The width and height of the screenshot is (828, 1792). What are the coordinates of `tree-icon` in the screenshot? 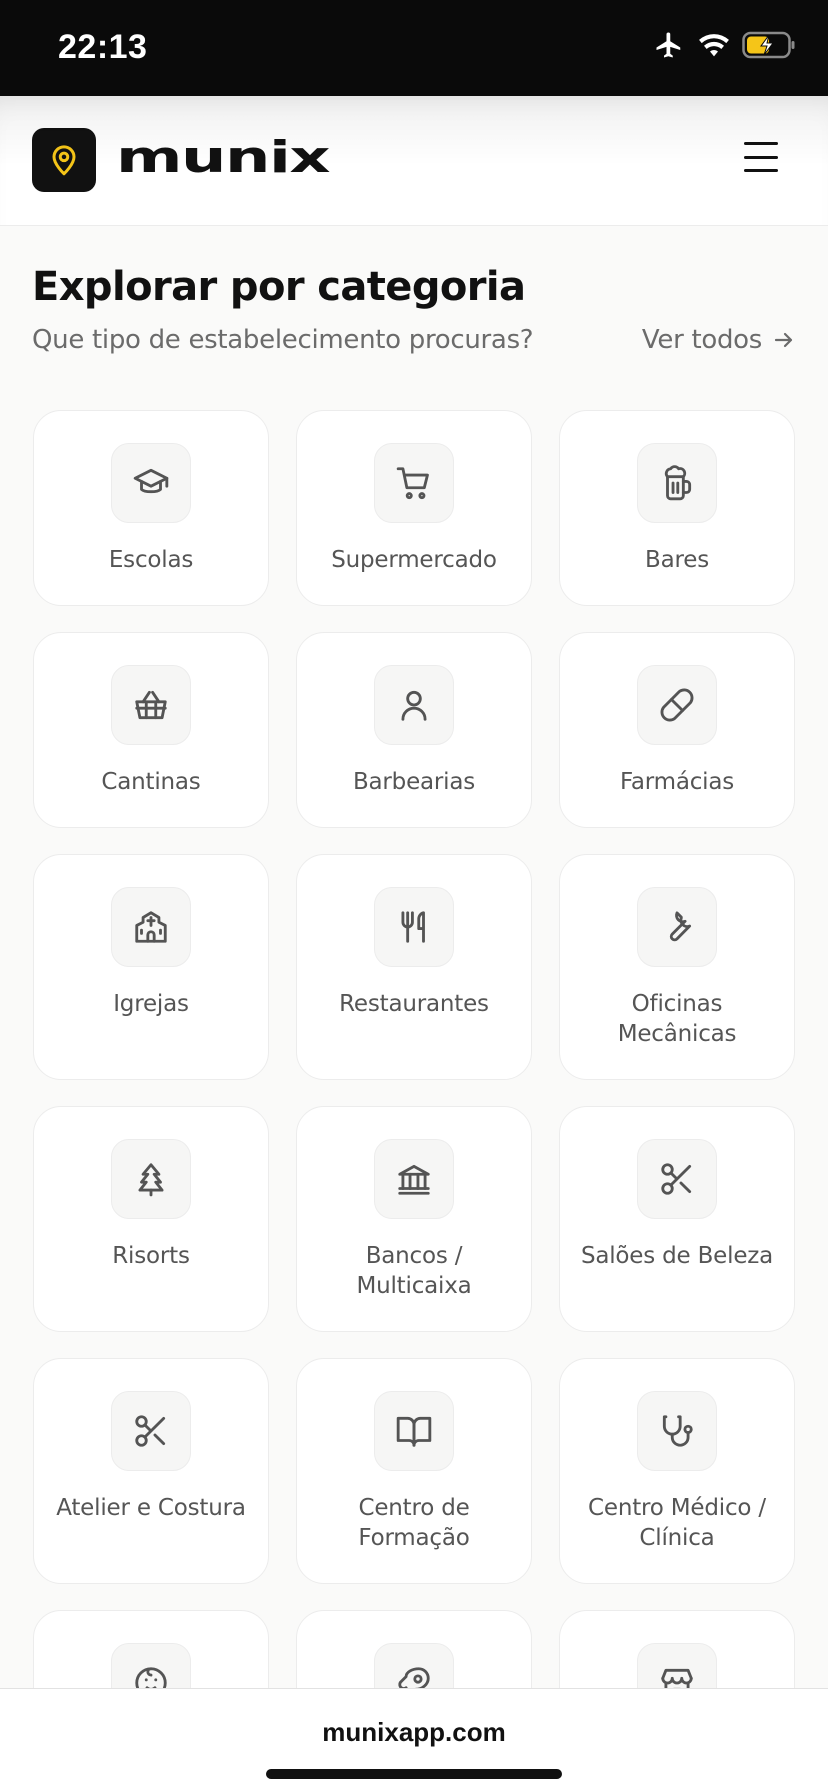 It's located at (151, 1180).